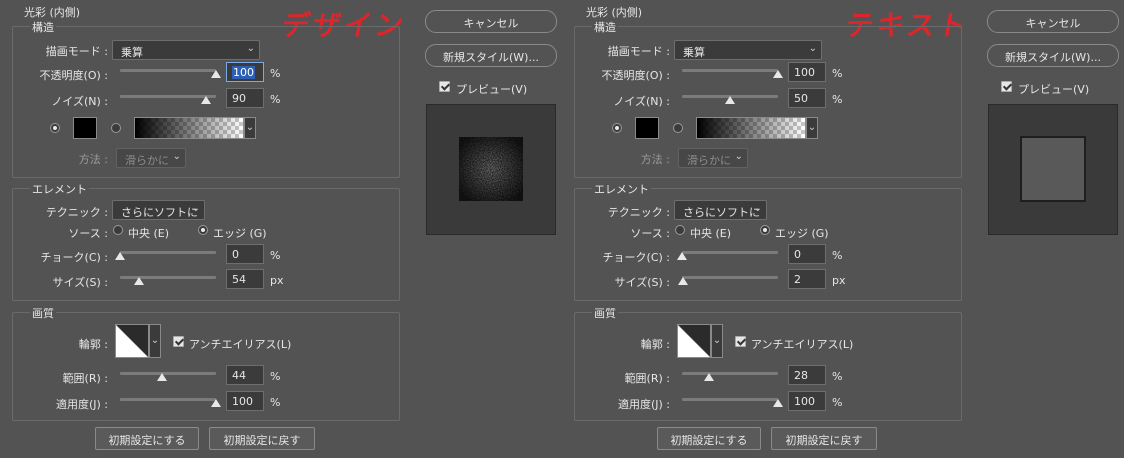 This screenshot has height=458, width=1124. What do you see at coordinates (277, 280) in the screenshot?
I see `px-unit: px` at bounding box center [277, 280].